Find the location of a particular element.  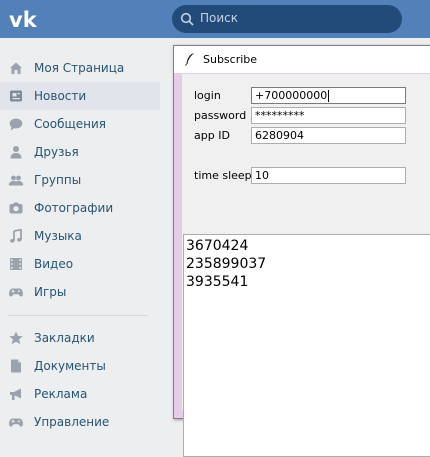

sidebar-item-bookmarks: Закладки is located at coordinates (80, 338).